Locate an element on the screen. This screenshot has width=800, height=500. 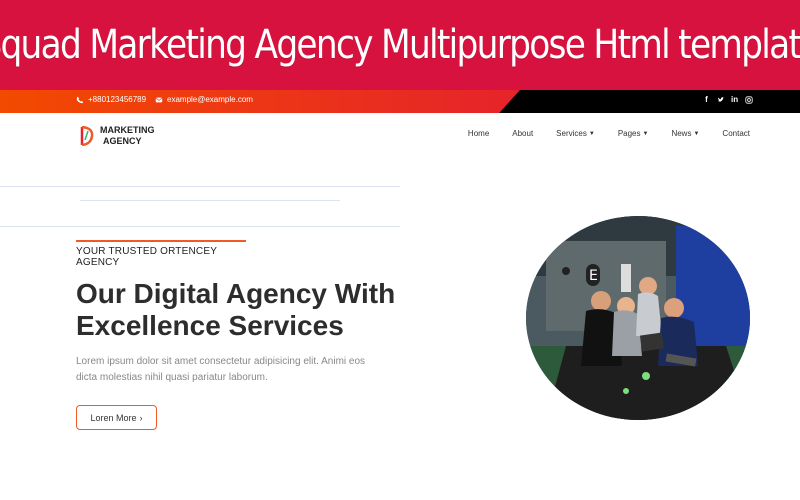
svg-text: E is located at coordinates (593, 276).